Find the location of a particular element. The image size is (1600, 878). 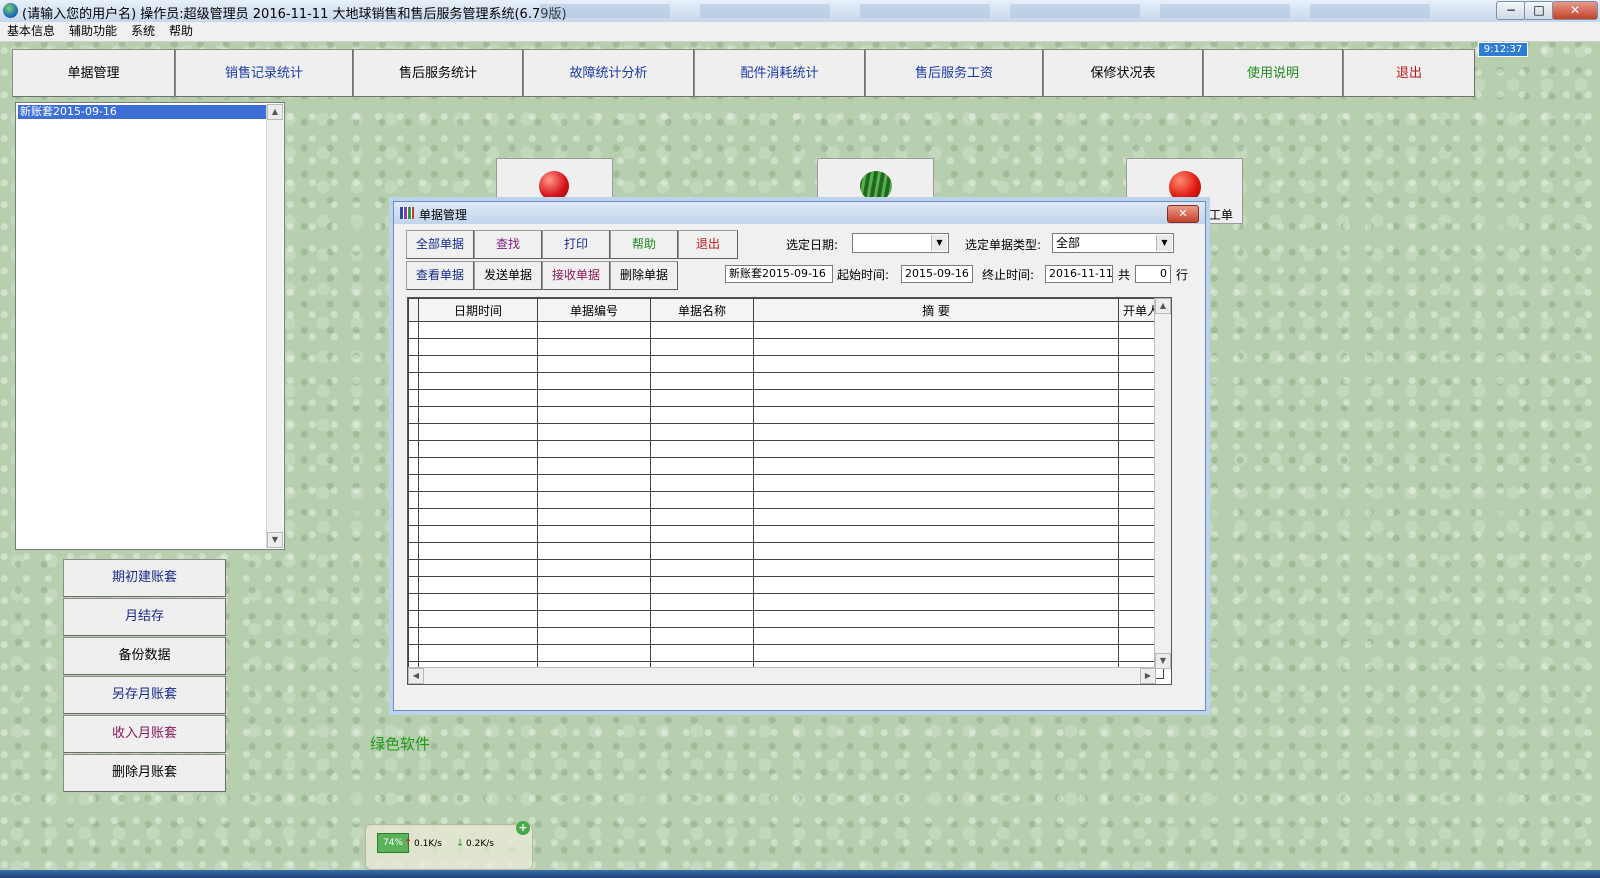

menu-help: 帮助 is located at coordinates (181, 31).